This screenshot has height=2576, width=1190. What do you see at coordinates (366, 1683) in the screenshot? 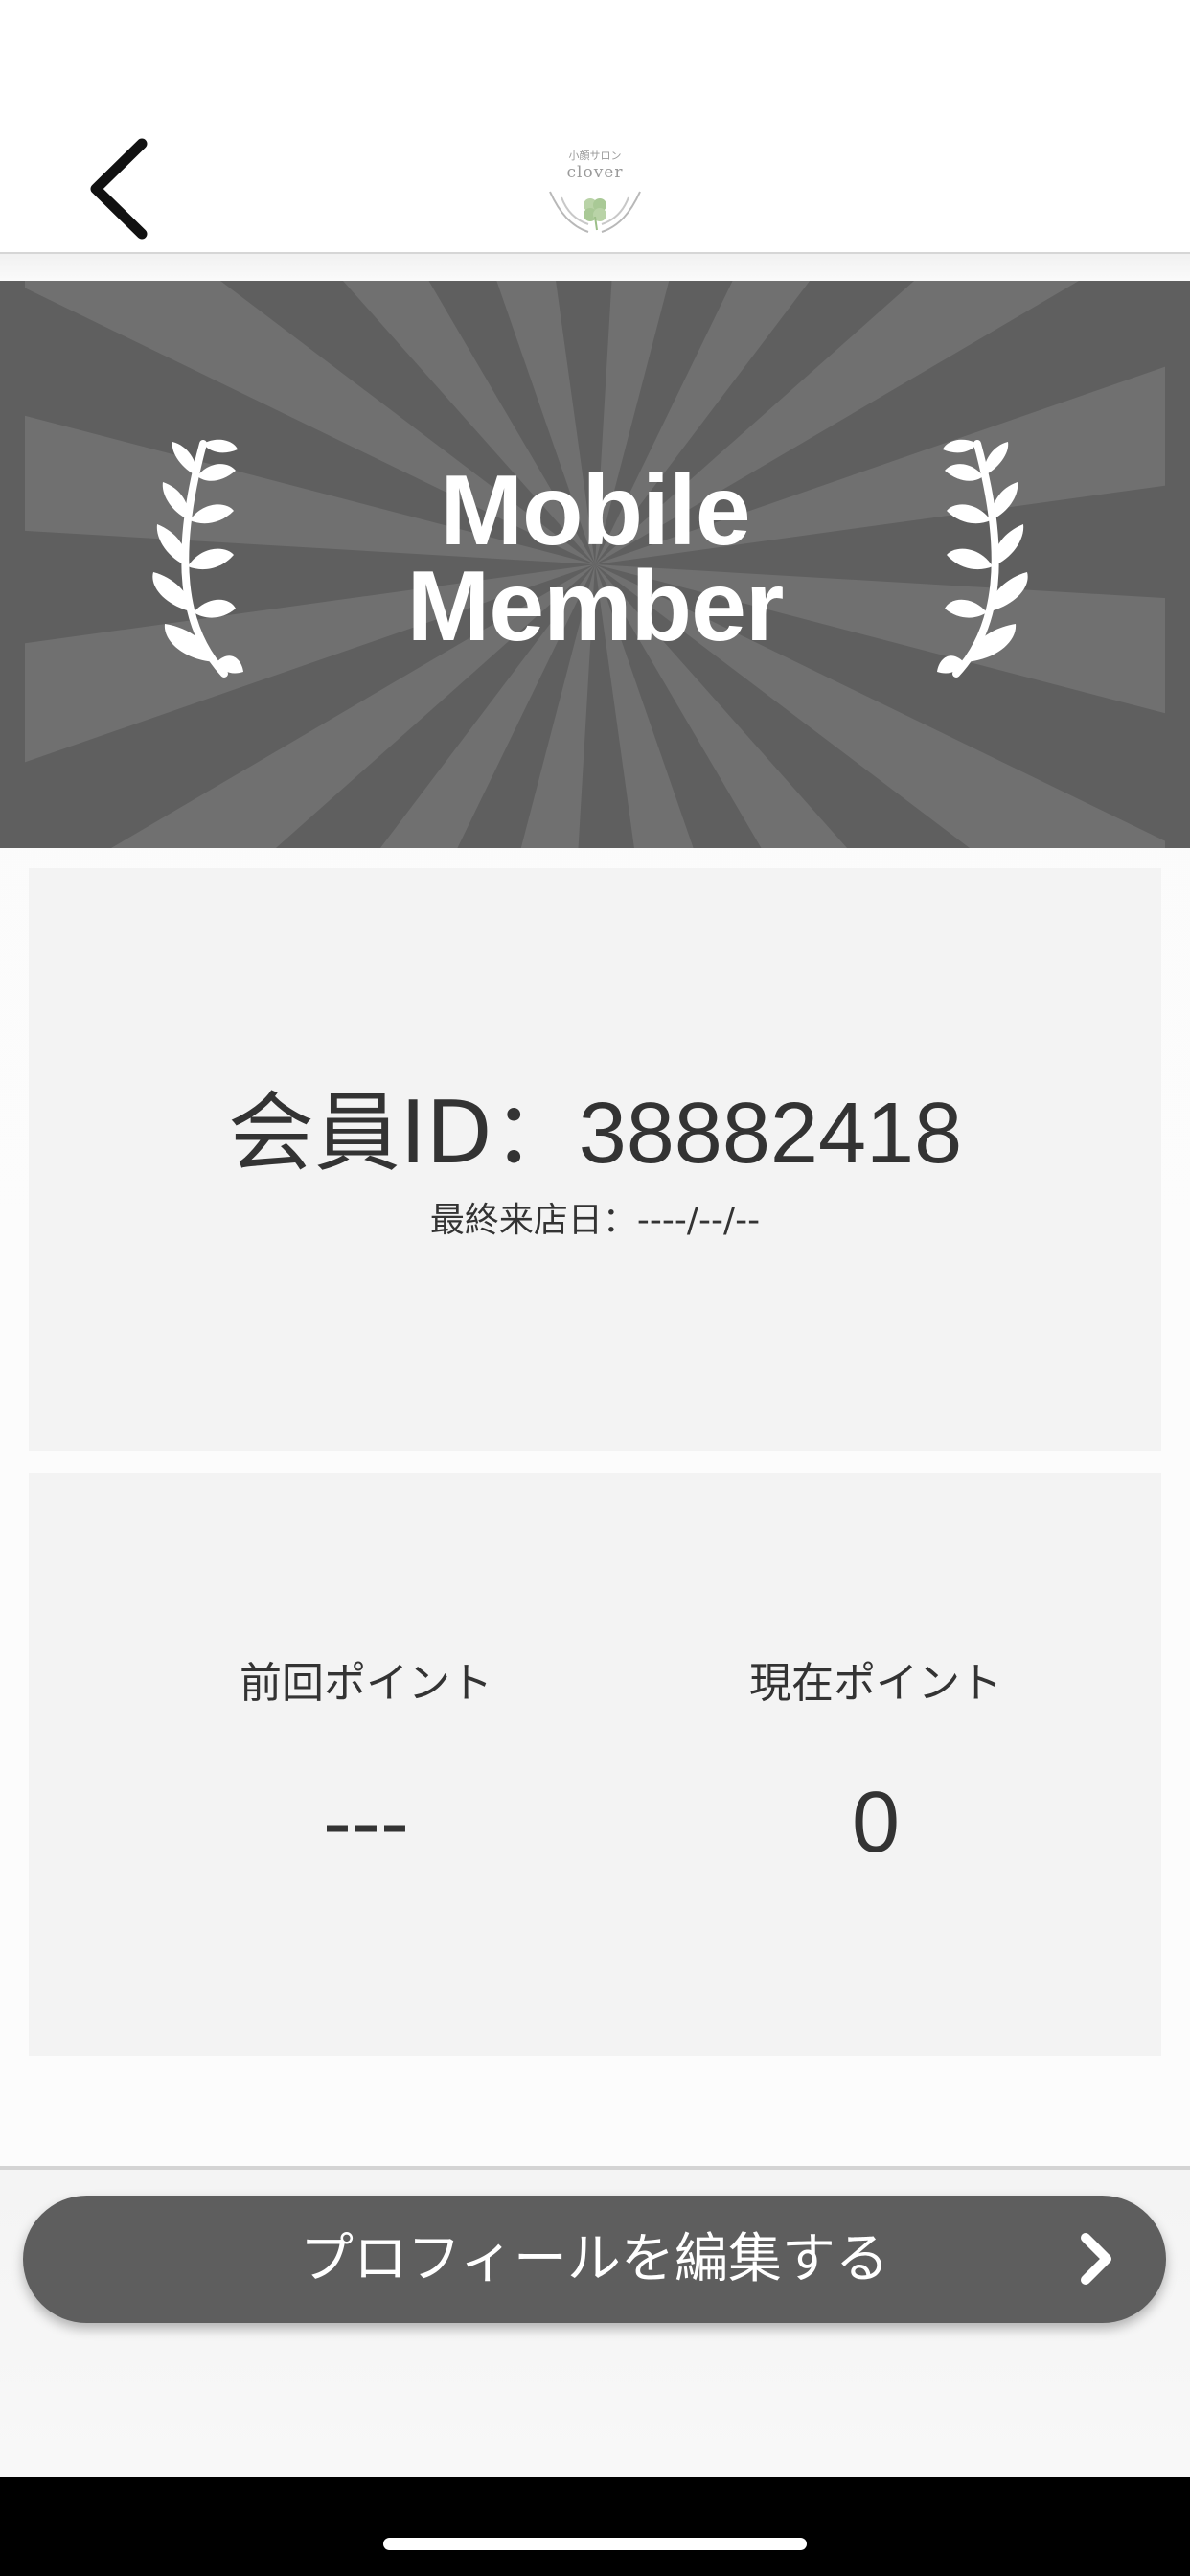
I see `previous-points-label: 前回ポイント` at bounding box center [366, 1683].